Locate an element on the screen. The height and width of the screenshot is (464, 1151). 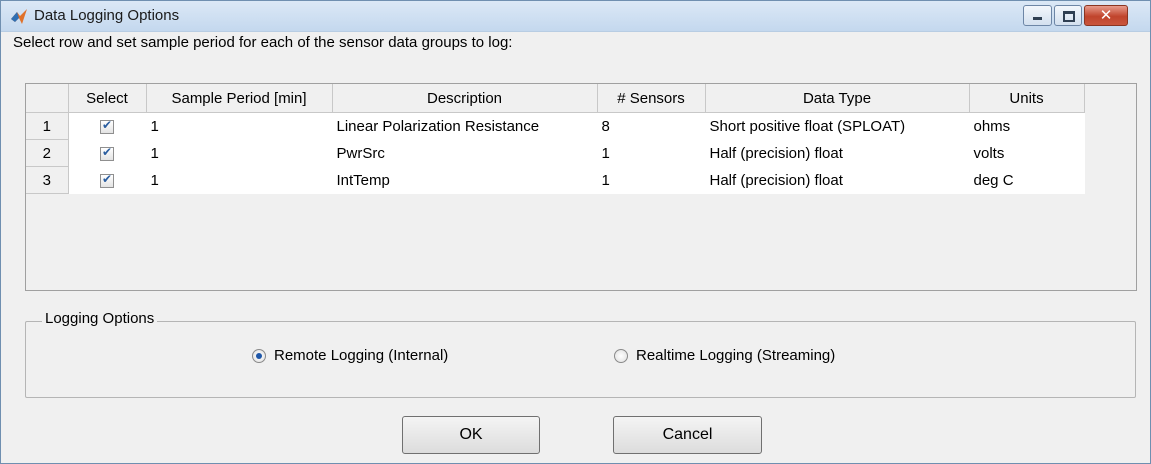
close-button: ✕ is located at coordinates (1106, 15).